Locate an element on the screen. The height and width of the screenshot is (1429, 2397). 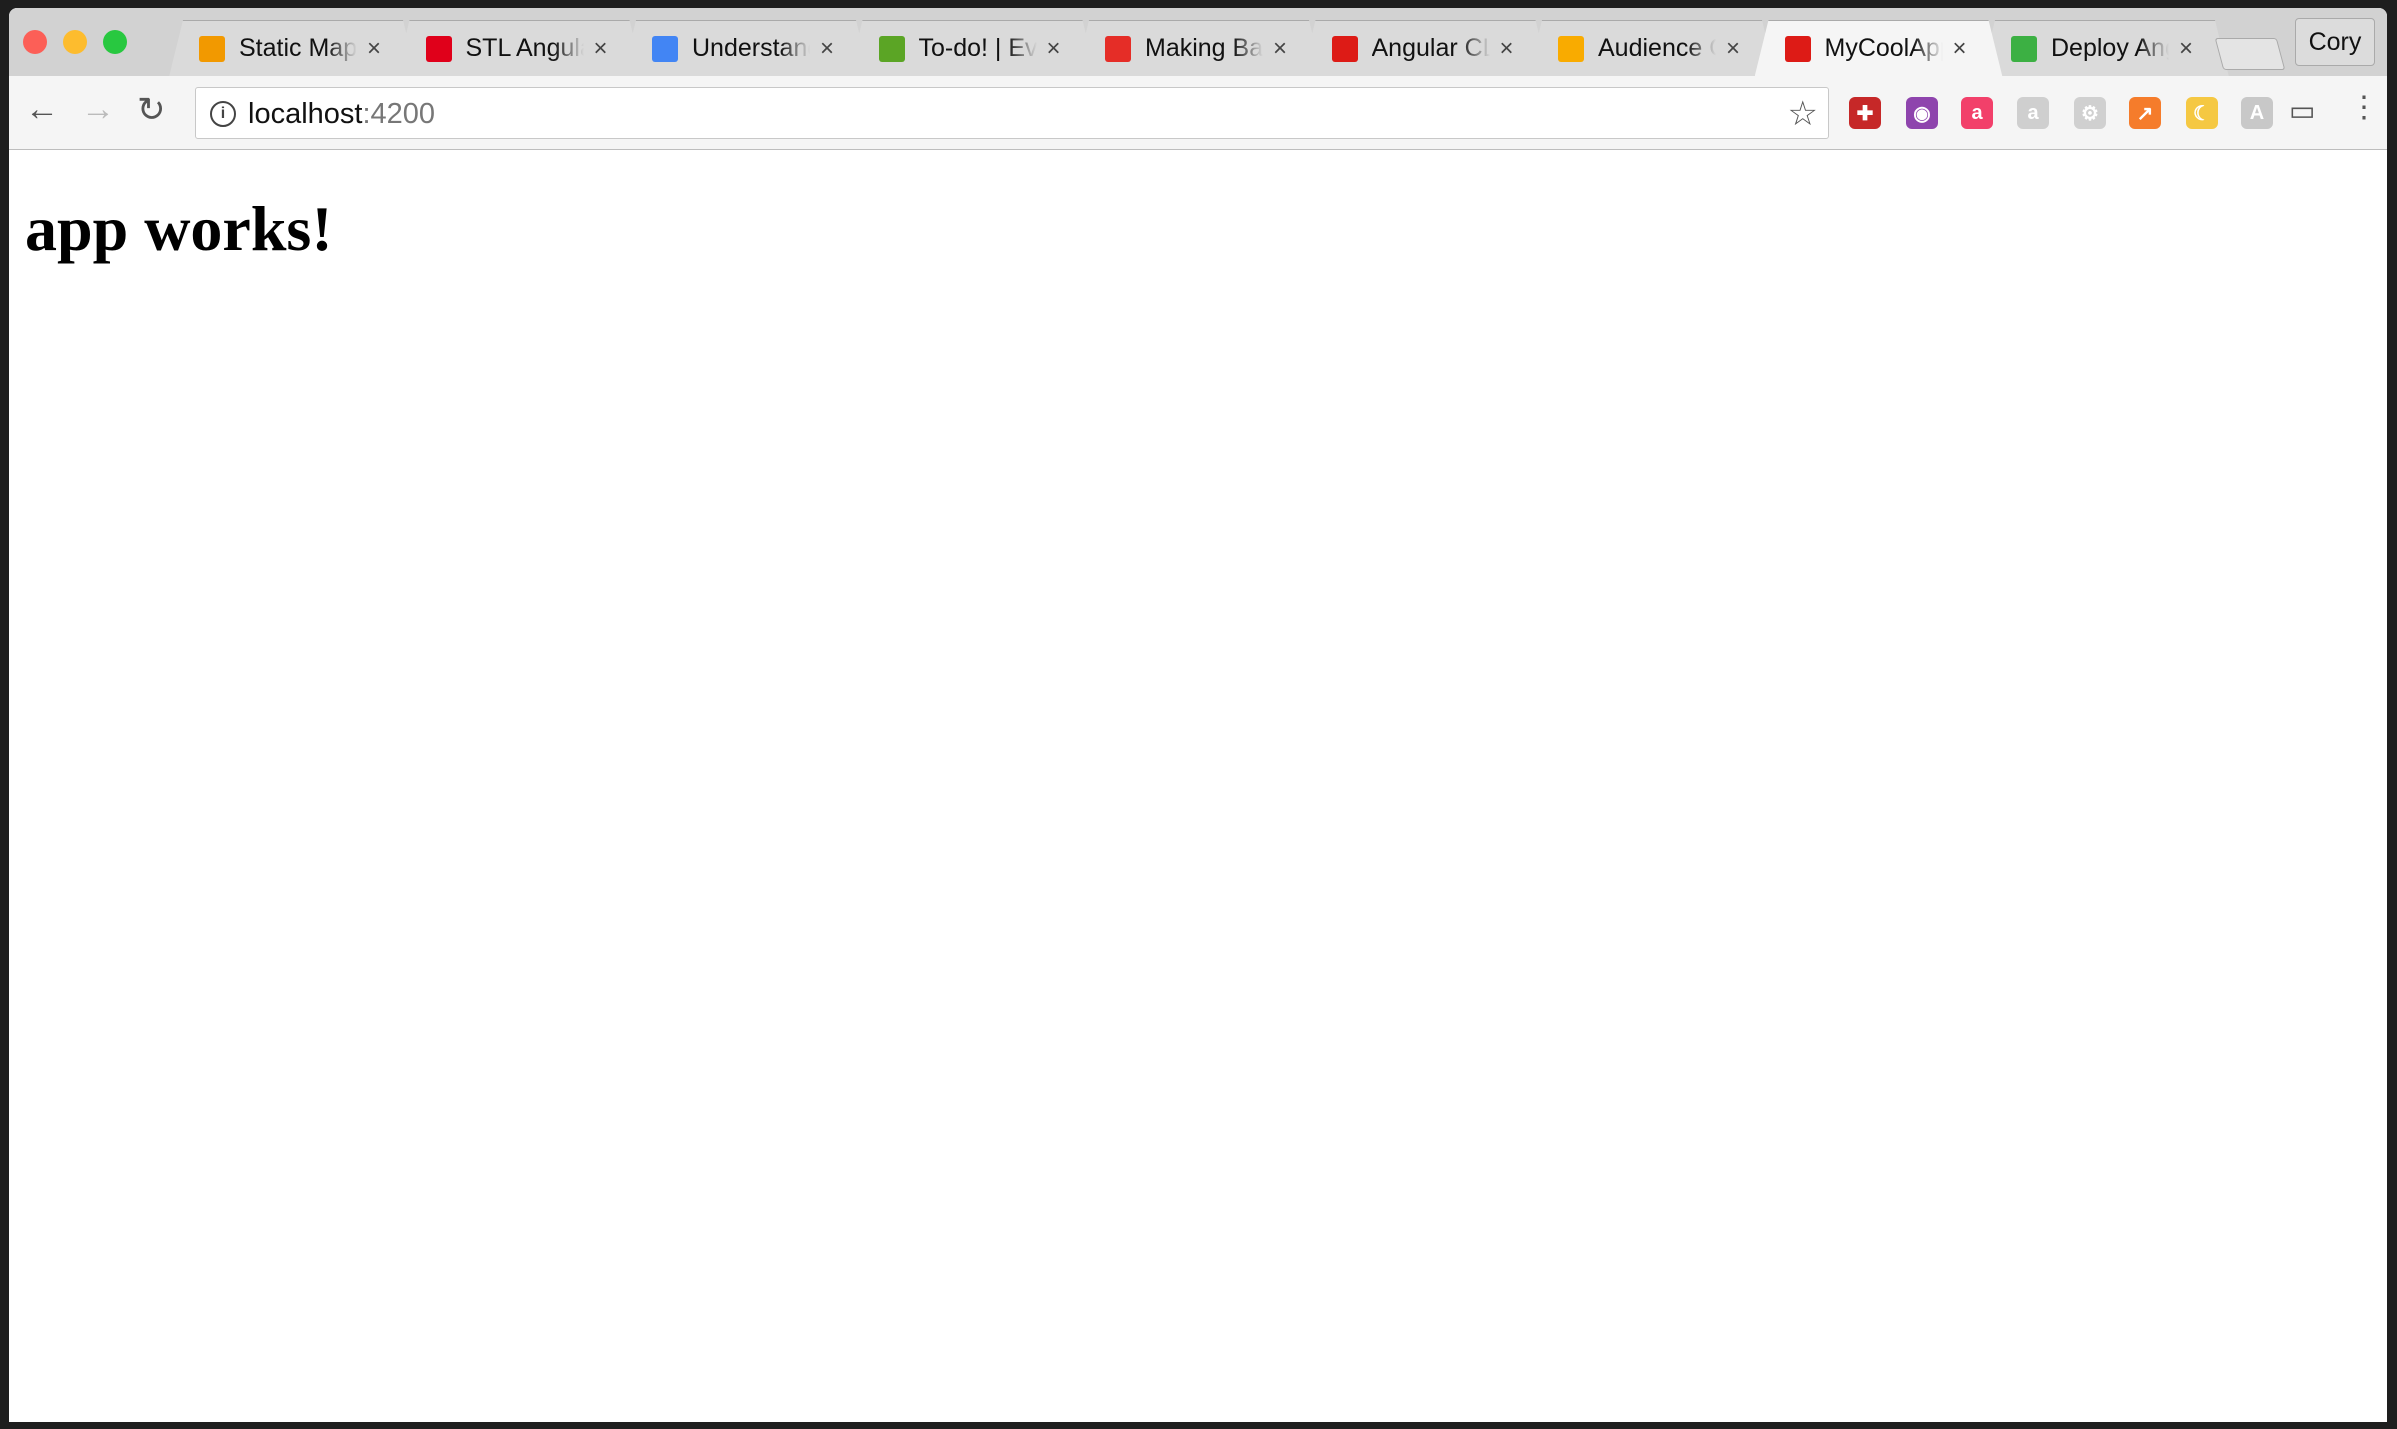
tab: To-do! | Evernote × is located at coordinates (972, 48).